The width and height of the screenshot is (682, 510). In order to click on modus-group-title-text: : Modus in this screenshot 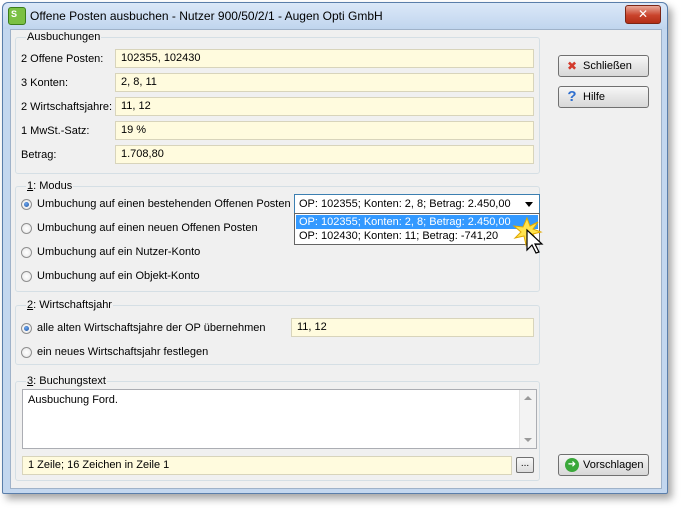, I will do `click(53, 186)`.